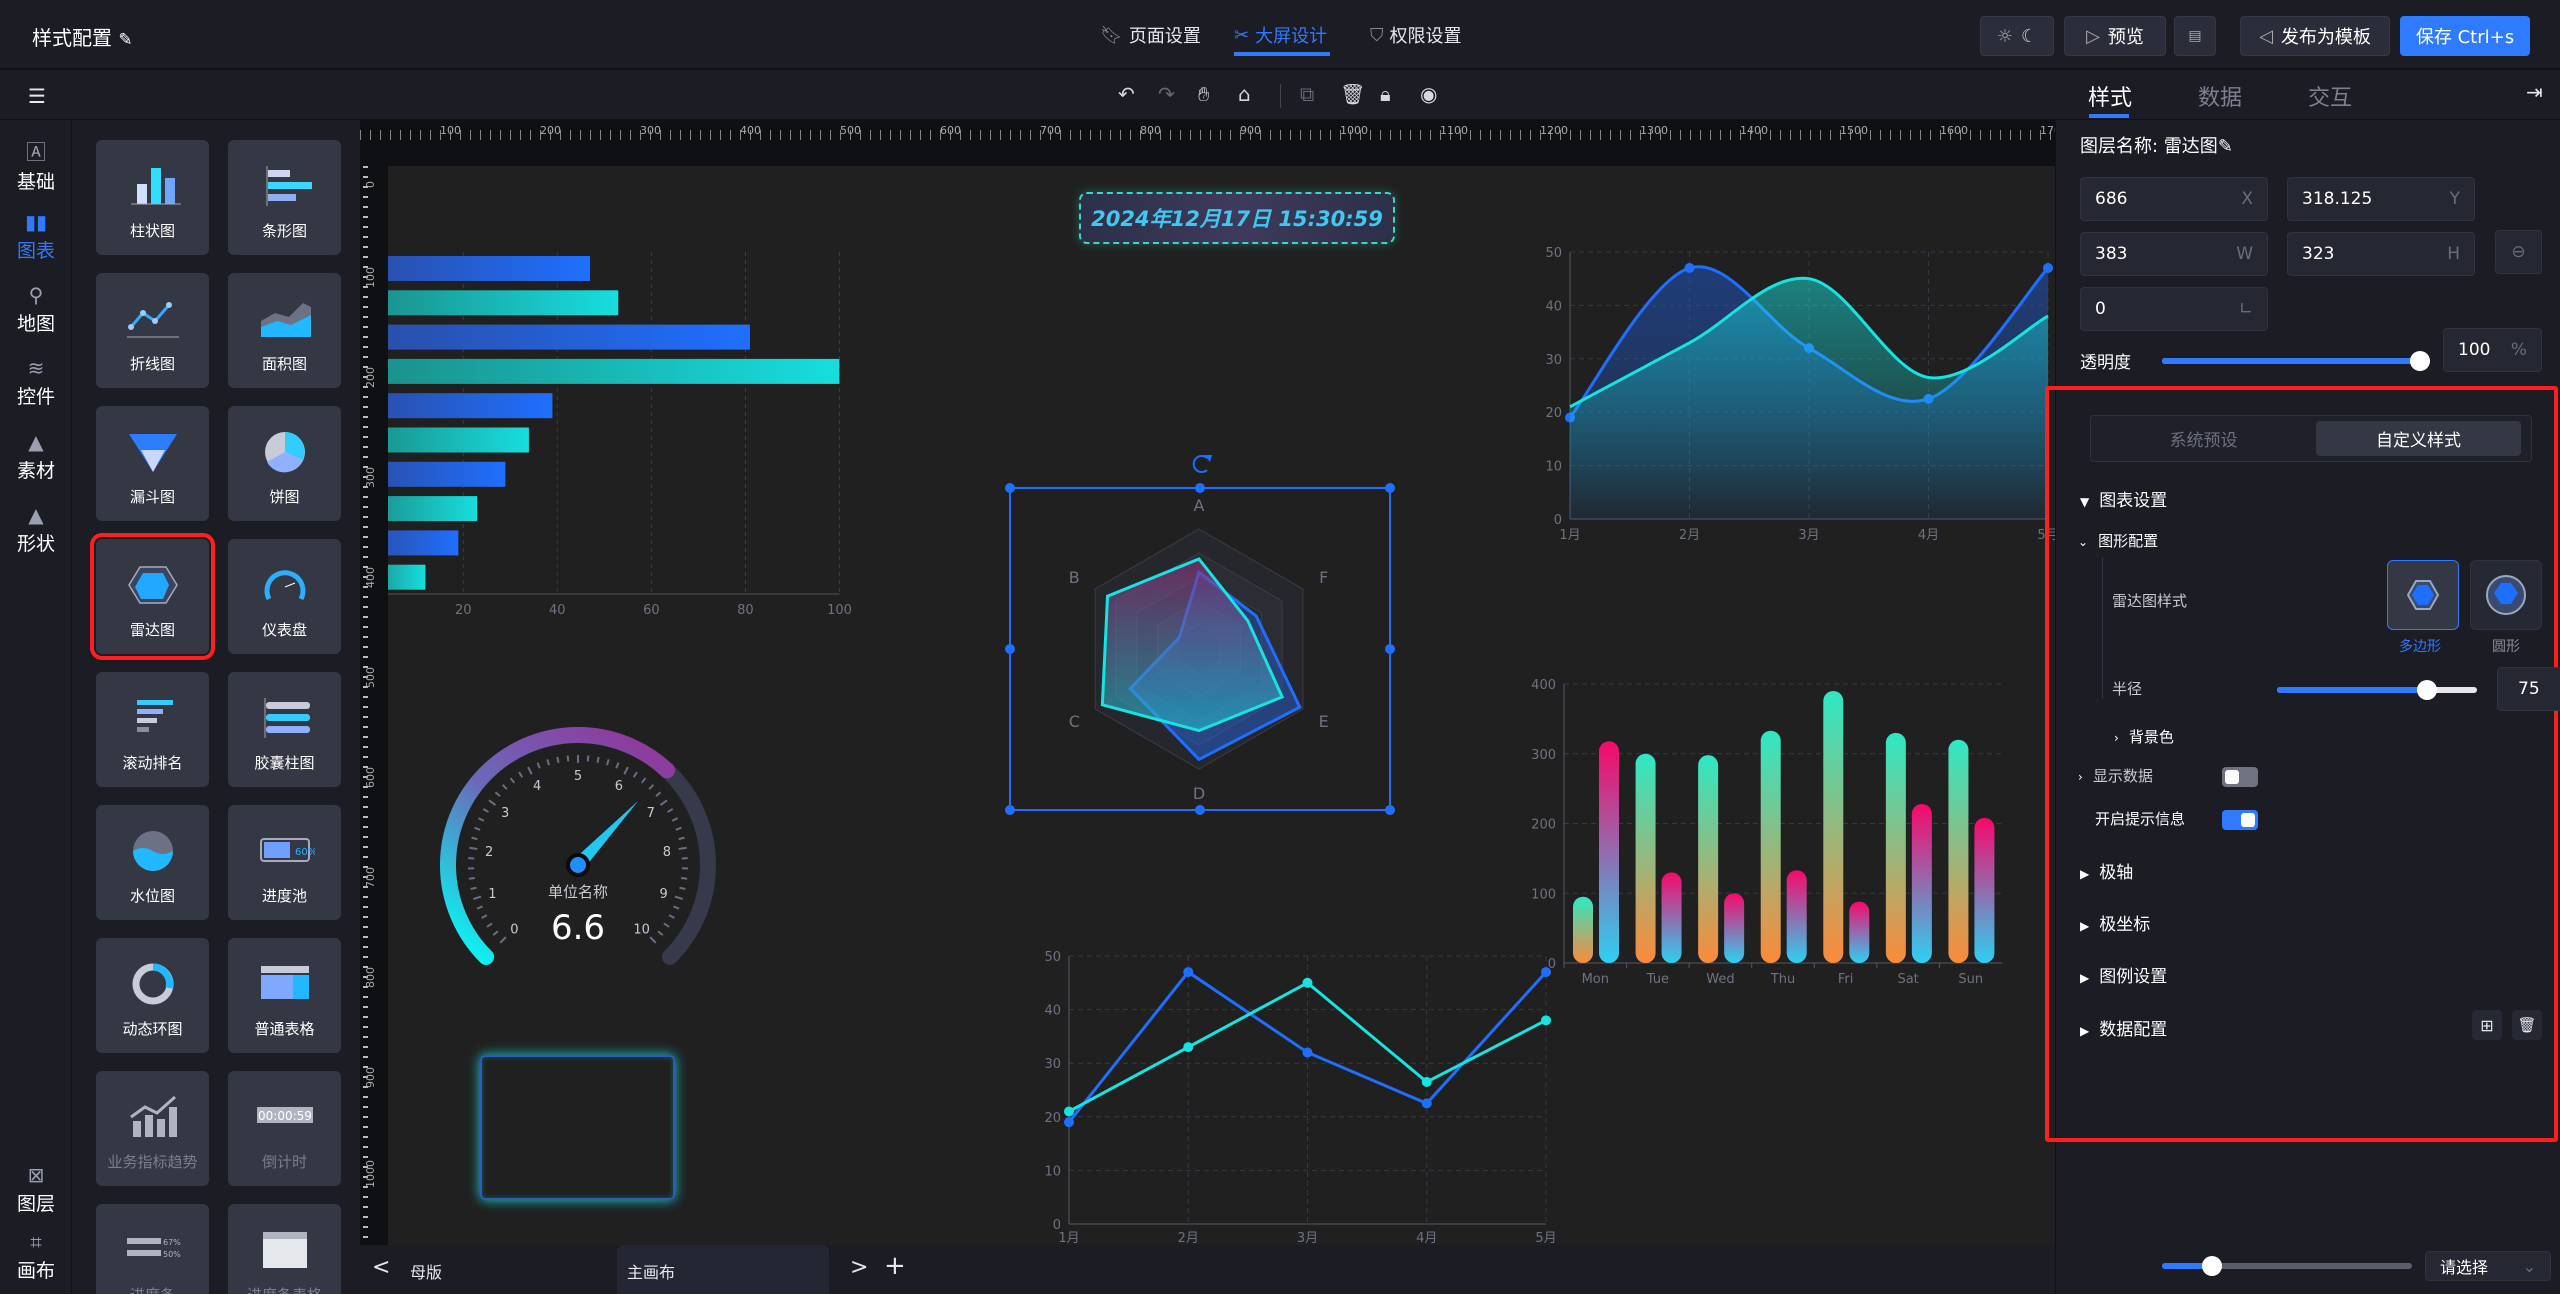 The height and width of the screenshot is (1294, 2560). Describe the element at coordinates (381, 1267) in the screenshot. I see `prev-tab-button: <` at that location.